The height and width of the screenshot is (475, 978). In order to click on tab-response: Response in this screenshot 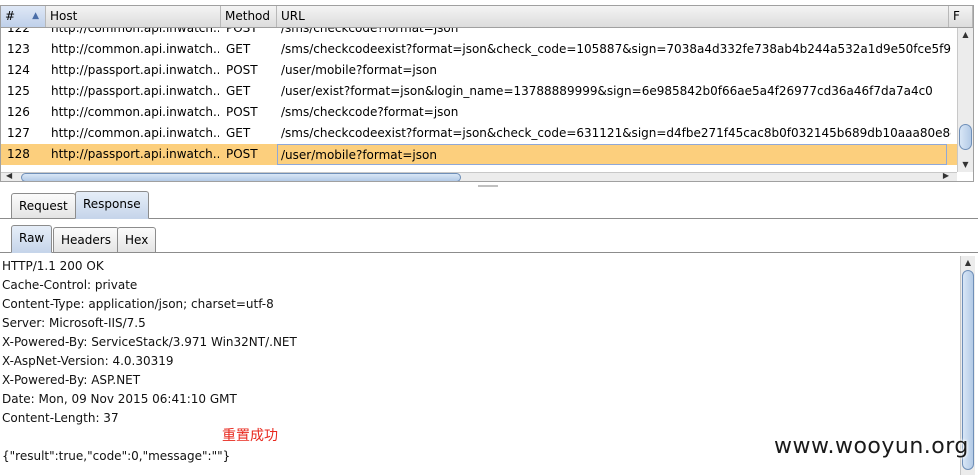, I will do `click(112, 205)`.